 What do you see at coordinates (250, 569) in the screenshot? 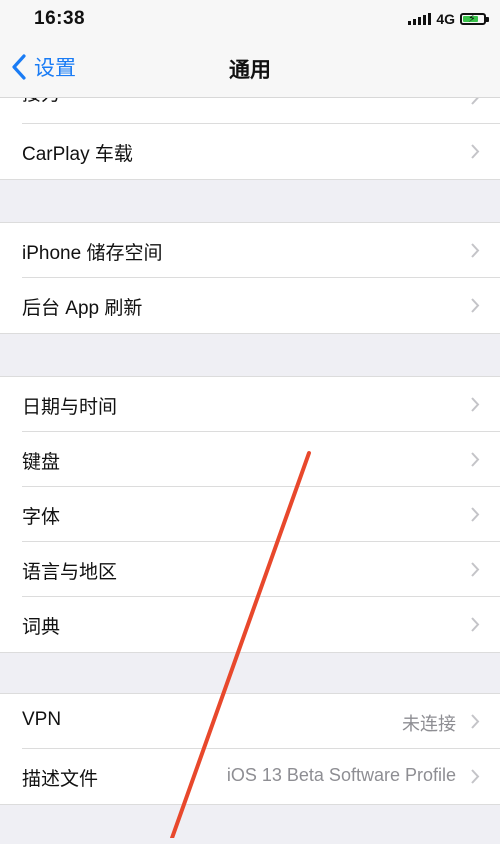
I see `list-item-language-region: 语言与地区` at bounding box center [250, 569].